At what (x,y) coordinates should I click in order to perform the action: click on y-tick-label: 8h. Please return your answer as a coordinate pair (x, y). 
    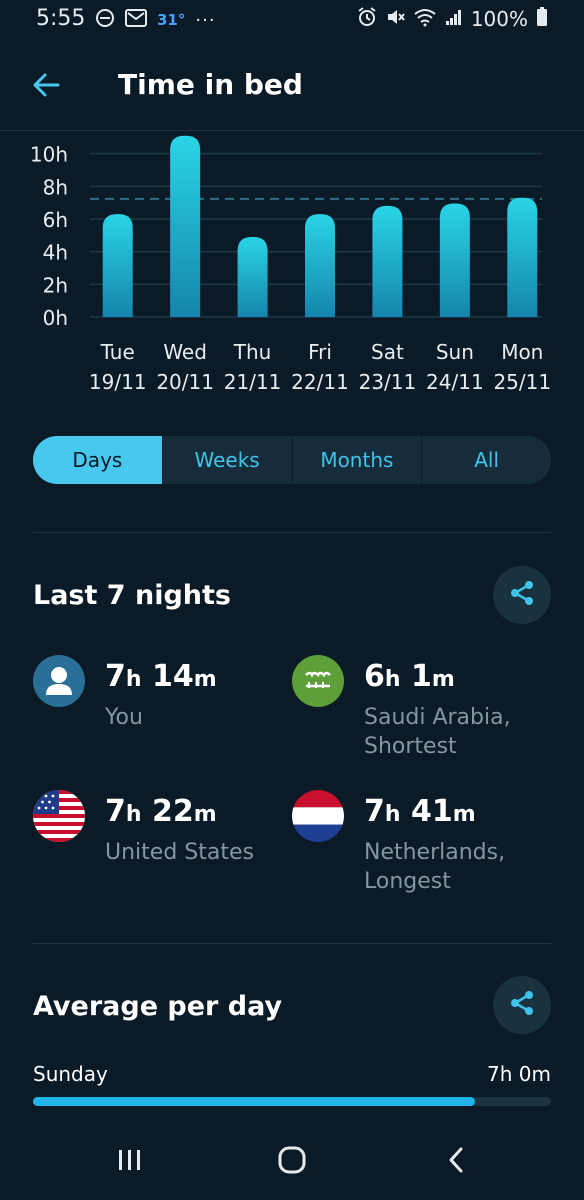
    Looking at the image, I should click on (55, 187).